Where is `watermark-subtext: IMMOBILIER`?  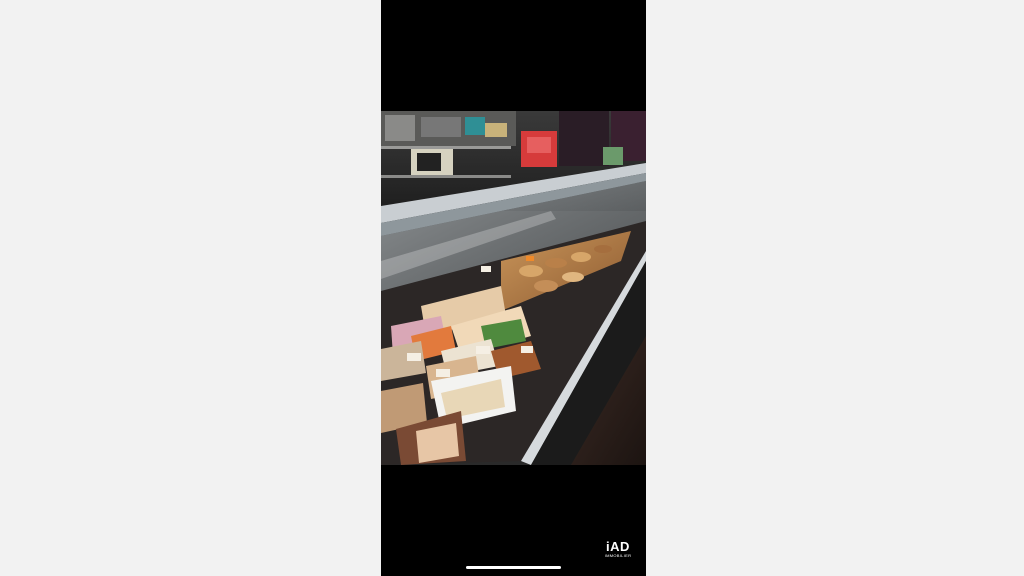
watermark-subtext: IMMOBILIER is located at coordinates (618, 555).